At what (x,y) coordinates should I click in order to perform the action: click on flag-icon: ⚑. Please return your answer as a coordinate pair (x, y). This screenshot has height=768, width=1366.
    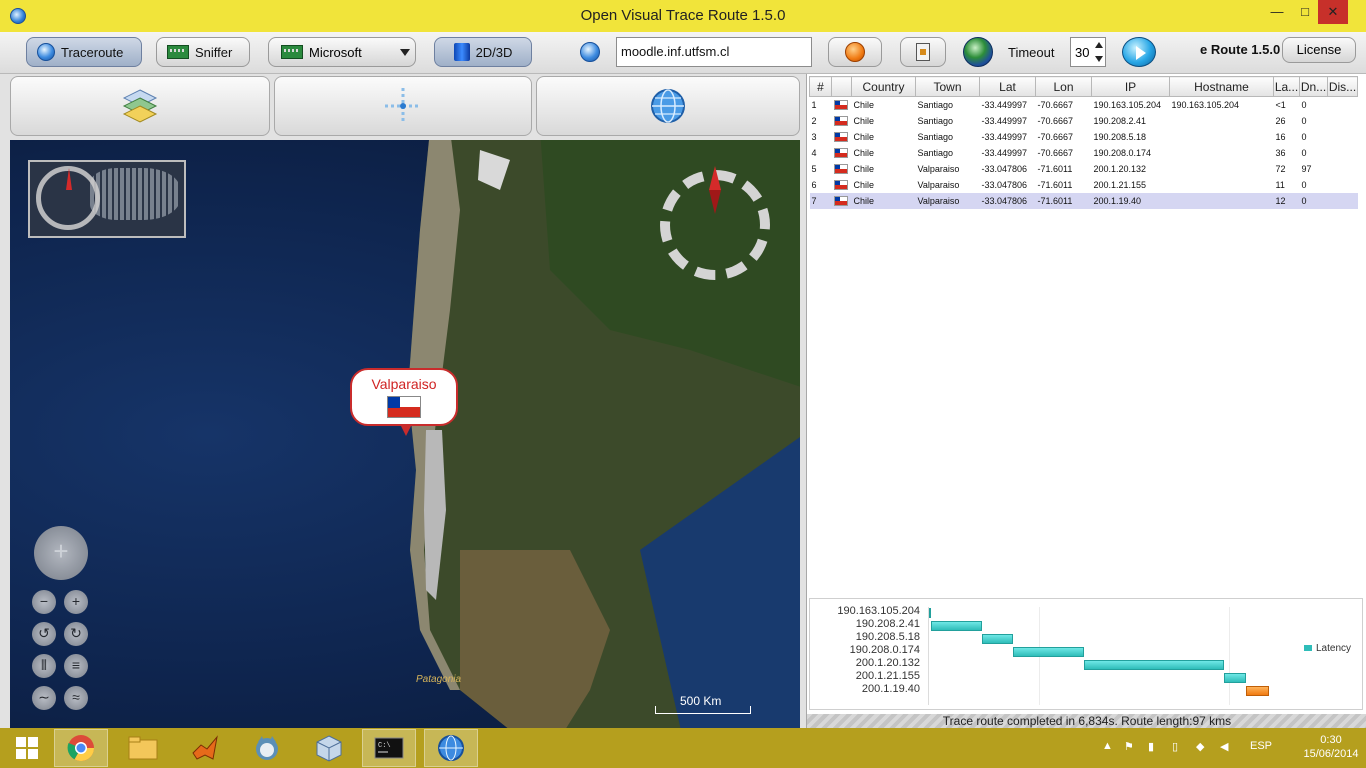
    Looking at the image, I should click on (1129, 746).